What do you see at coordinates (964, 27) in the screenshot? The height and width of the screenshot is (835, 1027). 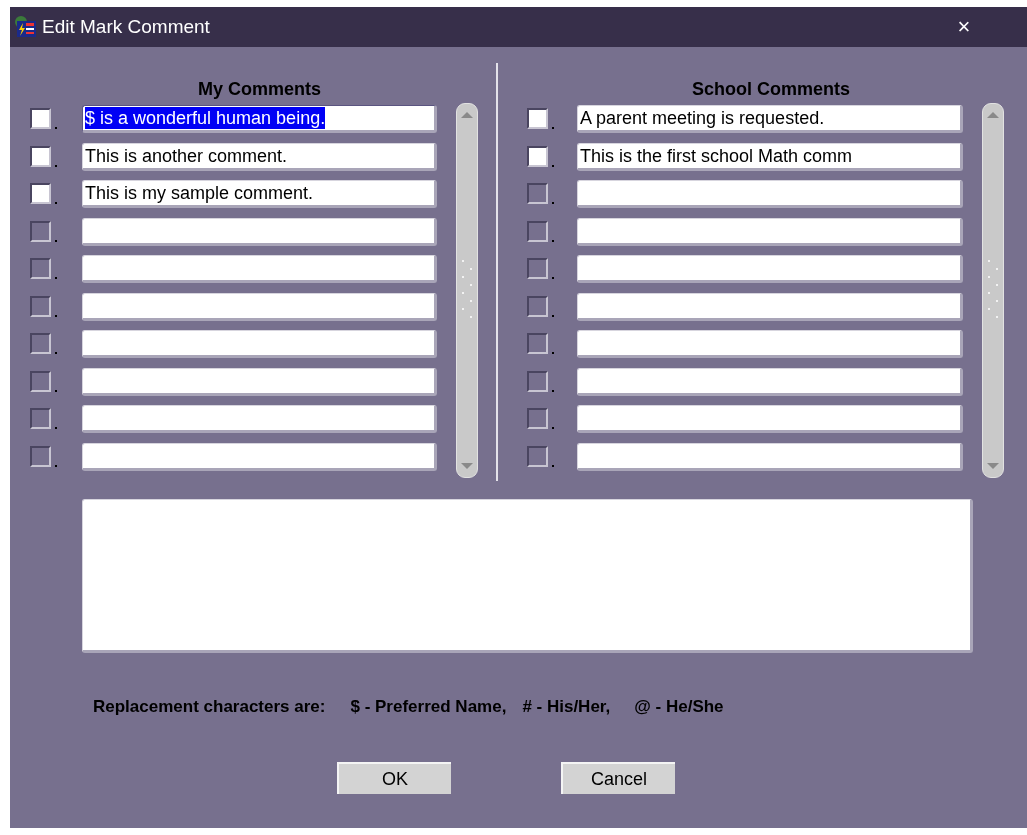 I see `close-button: ×` at bounding box center [964, 27].